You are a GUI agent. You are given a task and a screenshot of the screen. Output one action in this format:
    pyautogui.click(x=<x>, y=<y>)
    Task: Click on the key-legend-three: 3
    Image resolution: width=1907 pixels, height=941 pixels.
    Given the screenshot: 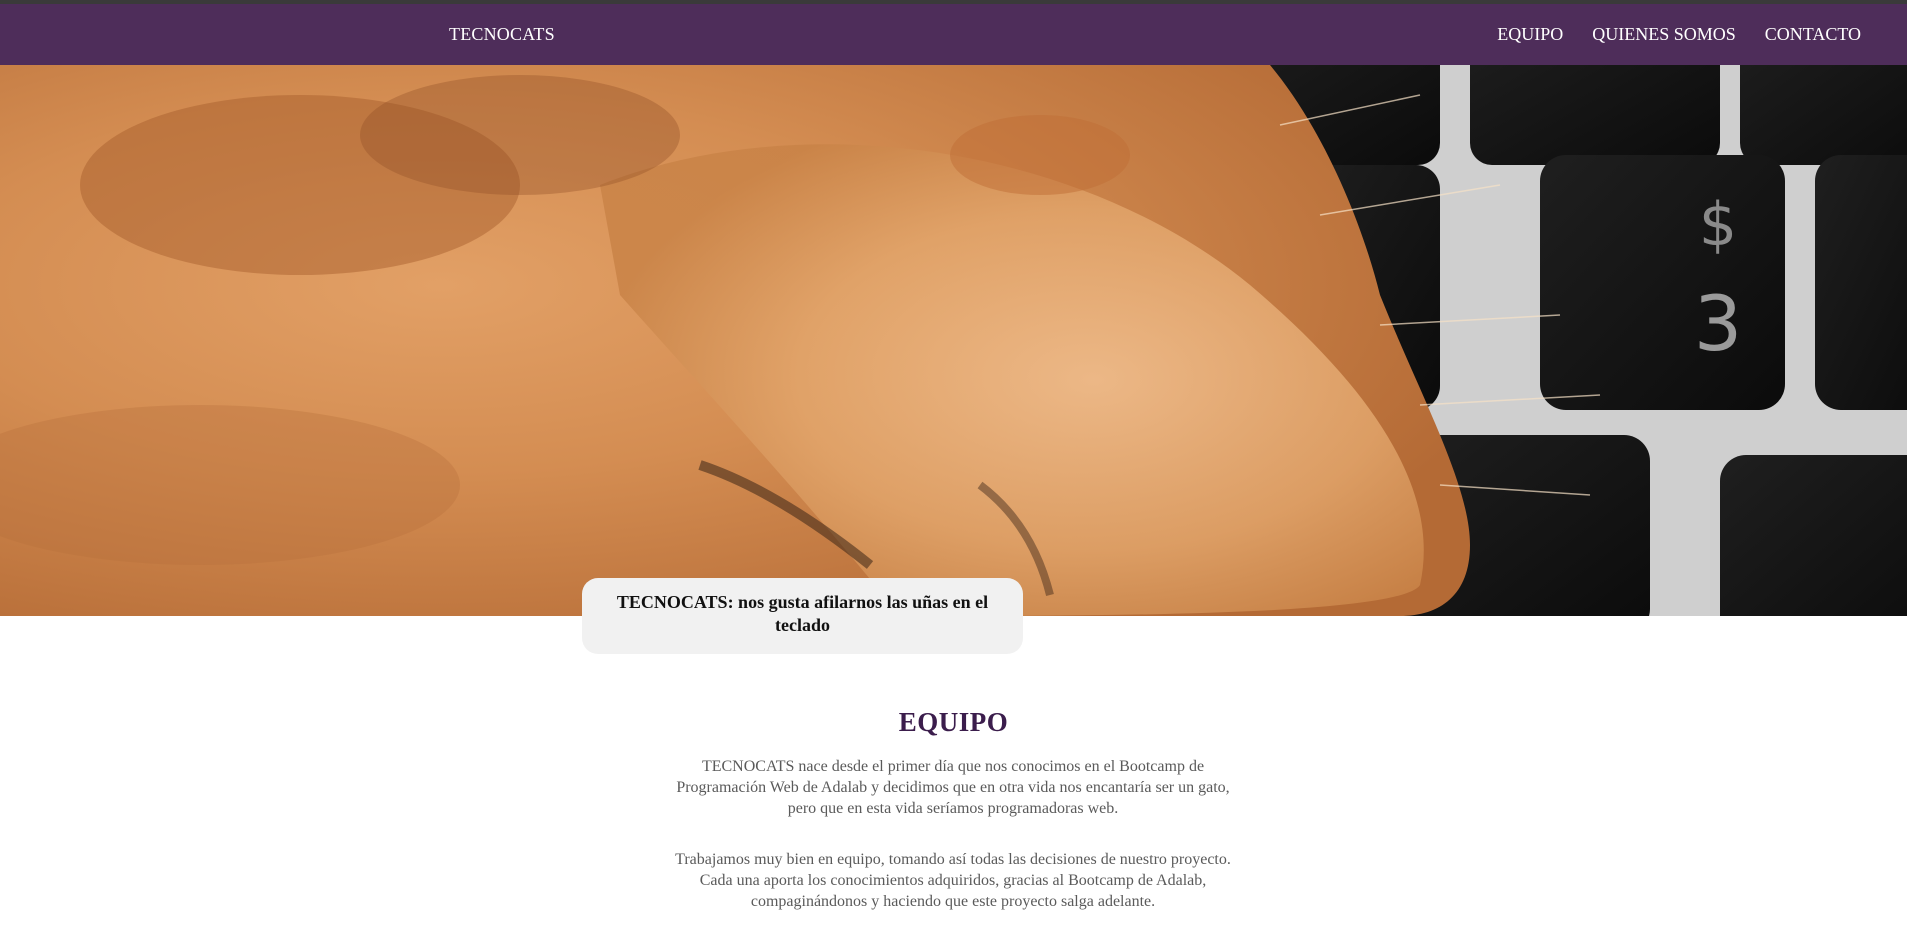 What is the action you would take?
    pyautogui.click(x=1718, y=323)
    